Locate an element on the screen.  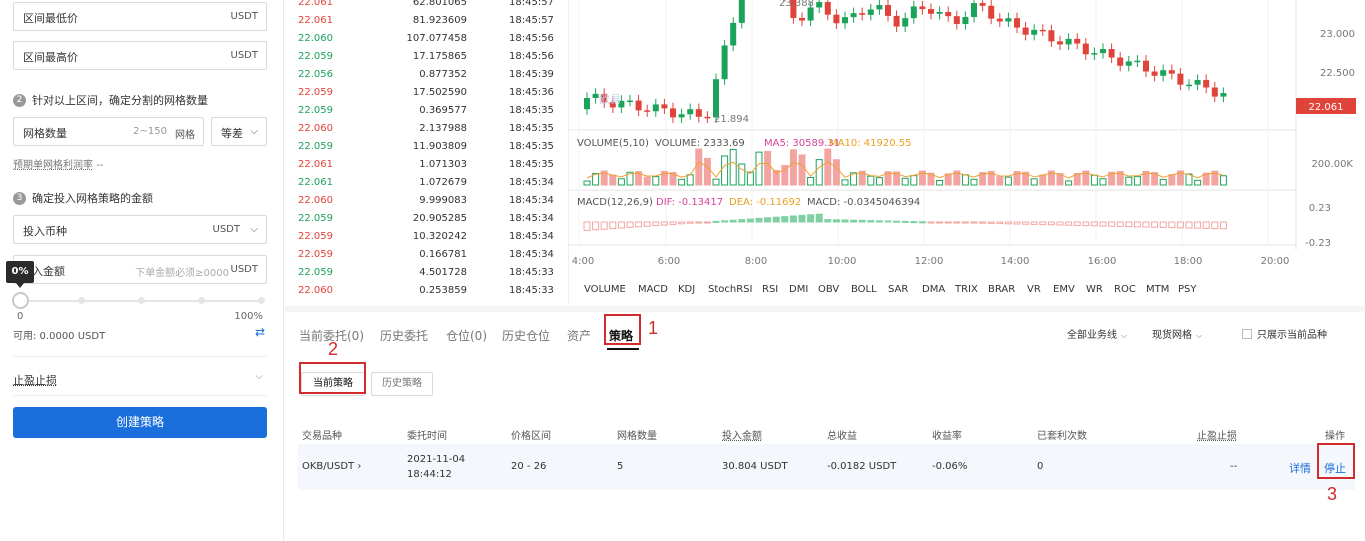
trade-row: 22.061 81.923609 18:45:57 is located at coordinates (426, 21).